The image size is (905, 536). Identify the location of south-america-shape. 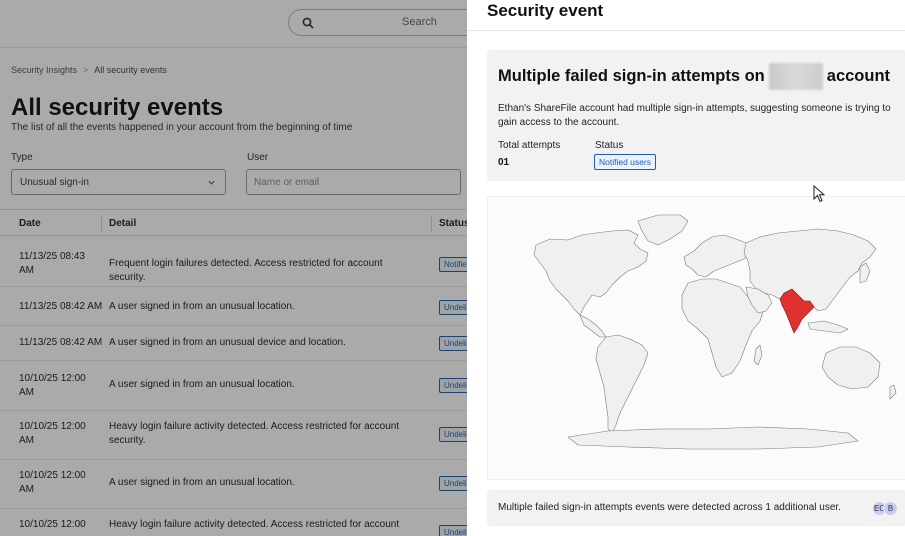
(622, 384).